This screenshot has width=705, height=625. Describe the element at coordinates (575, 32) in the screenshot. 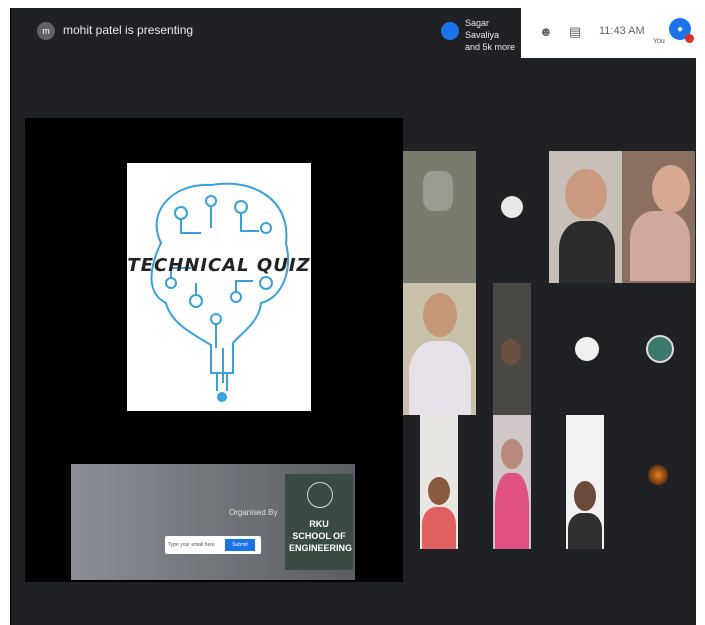

I see `chat-icon: ▤` at that location.